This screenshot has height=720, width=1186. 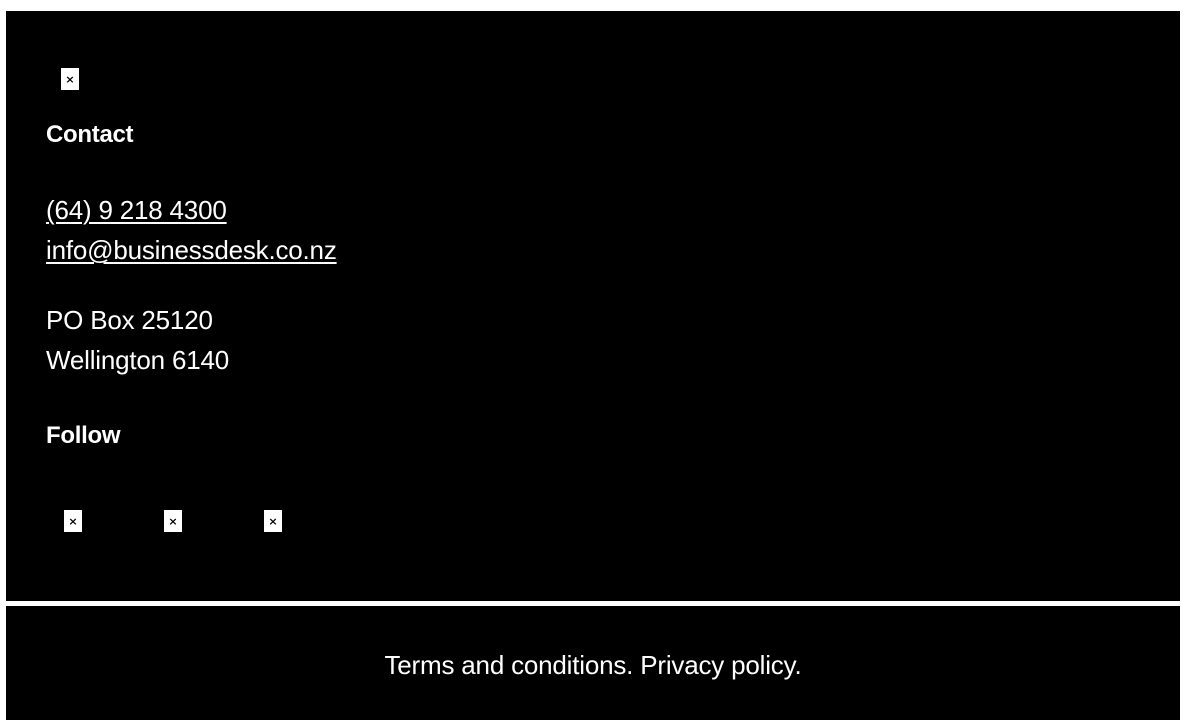 I want to click on contact-heading: Contact, so click(x=90, y=134).